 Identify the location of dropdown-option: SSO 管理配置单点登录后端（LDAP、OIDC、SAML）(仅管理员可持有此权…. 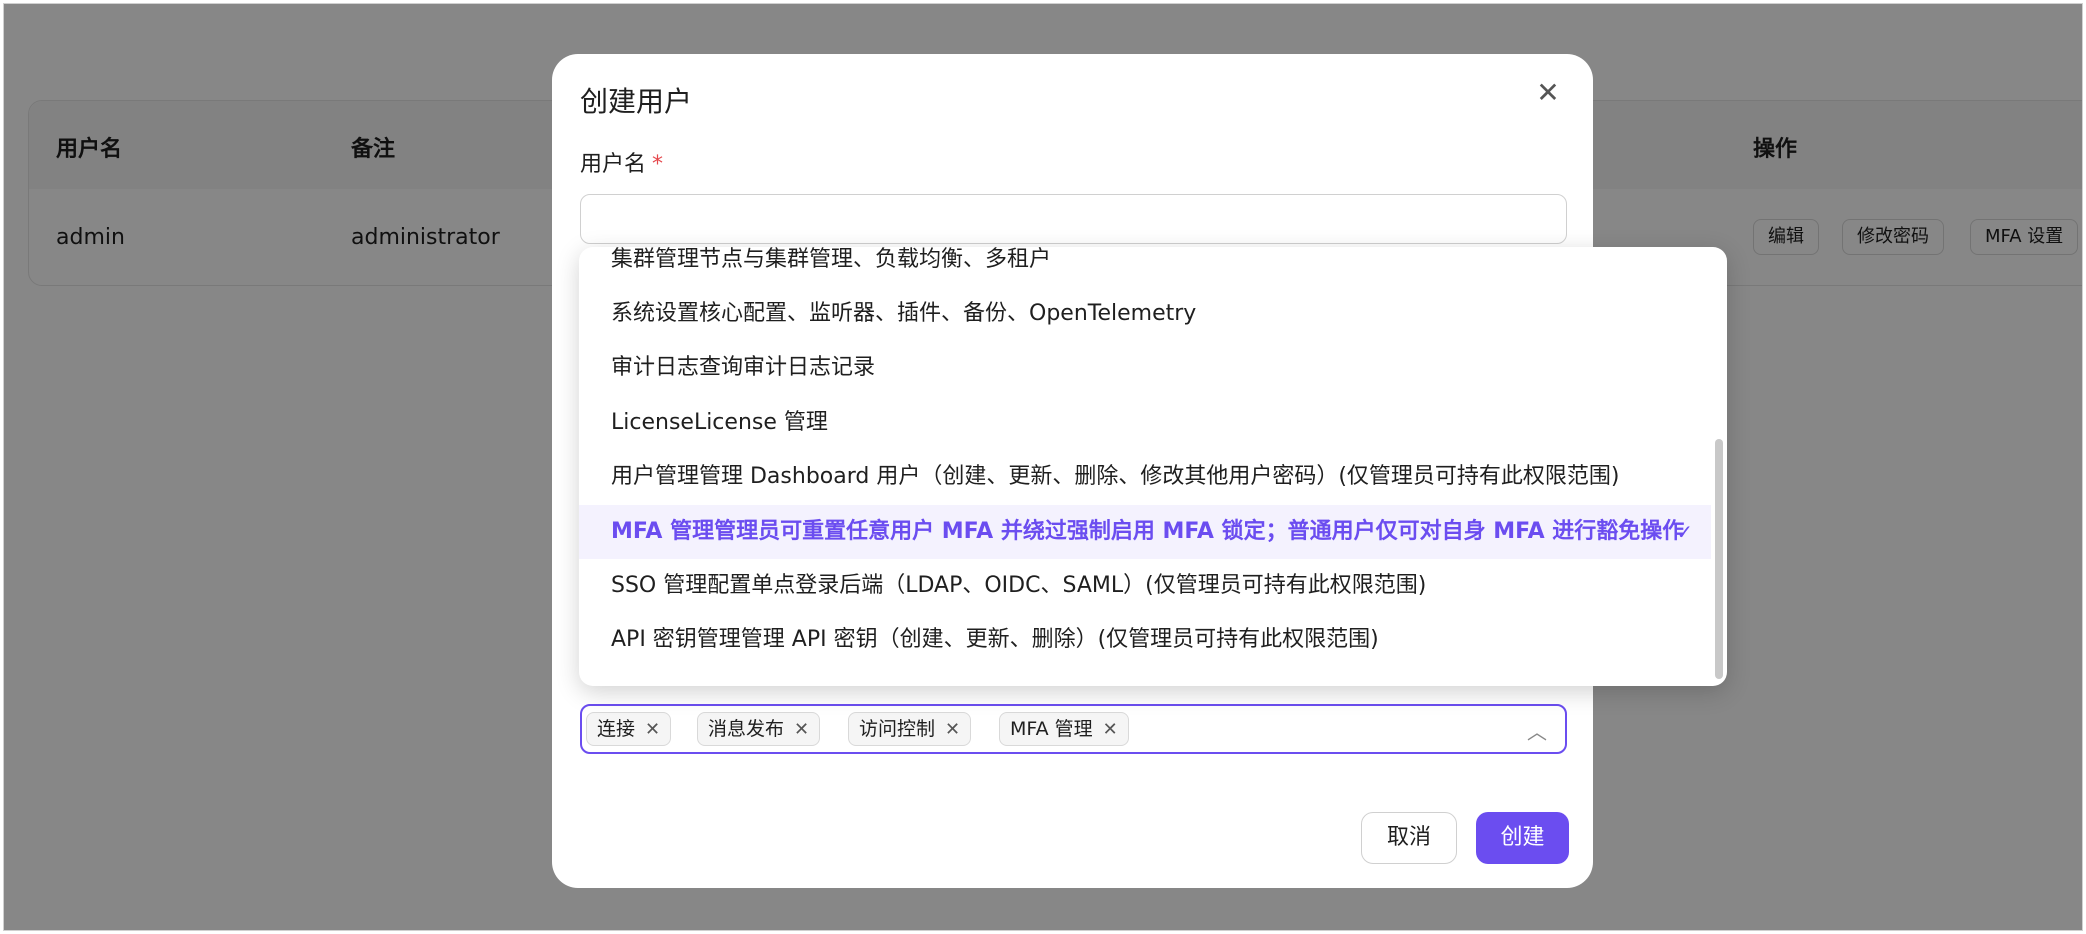
(1145, 586).